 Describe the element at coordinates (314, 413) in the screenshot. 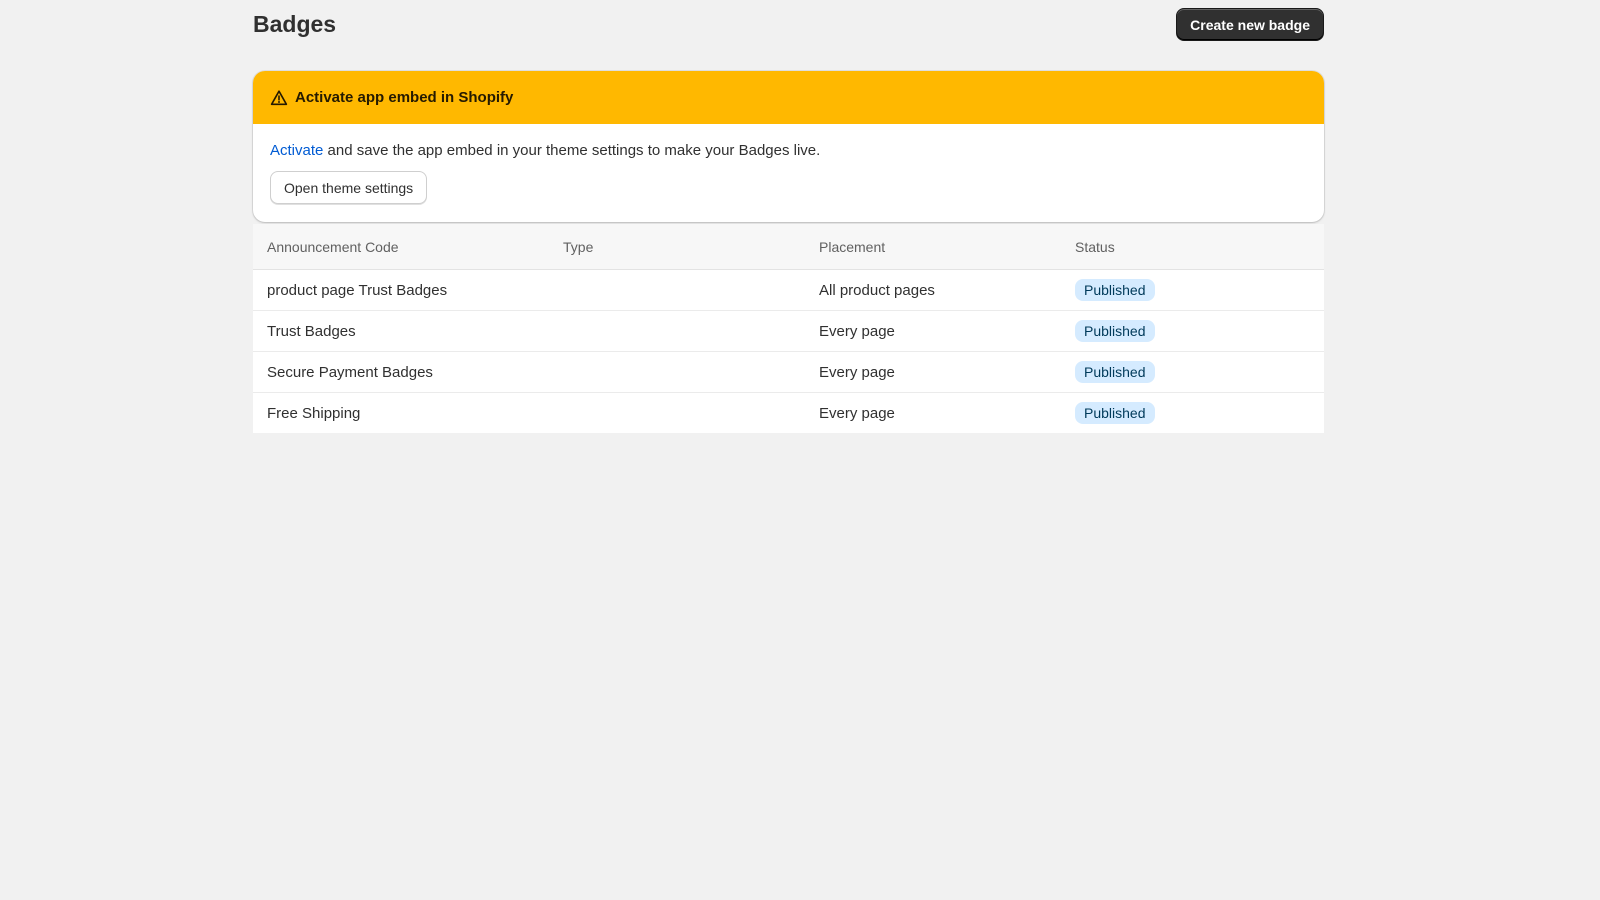

I see `cell-code: Free Shipping` at that location.